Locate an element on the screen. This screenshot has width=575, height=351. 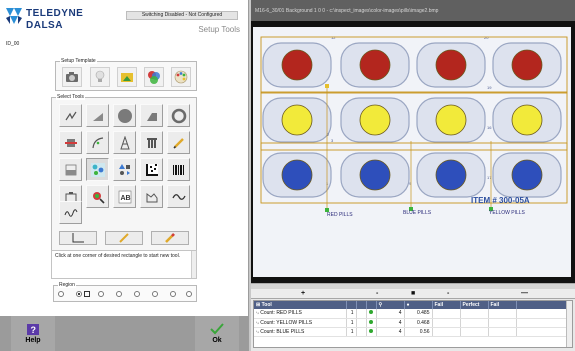
results-scrollbar is located at coordinates (569, 324).